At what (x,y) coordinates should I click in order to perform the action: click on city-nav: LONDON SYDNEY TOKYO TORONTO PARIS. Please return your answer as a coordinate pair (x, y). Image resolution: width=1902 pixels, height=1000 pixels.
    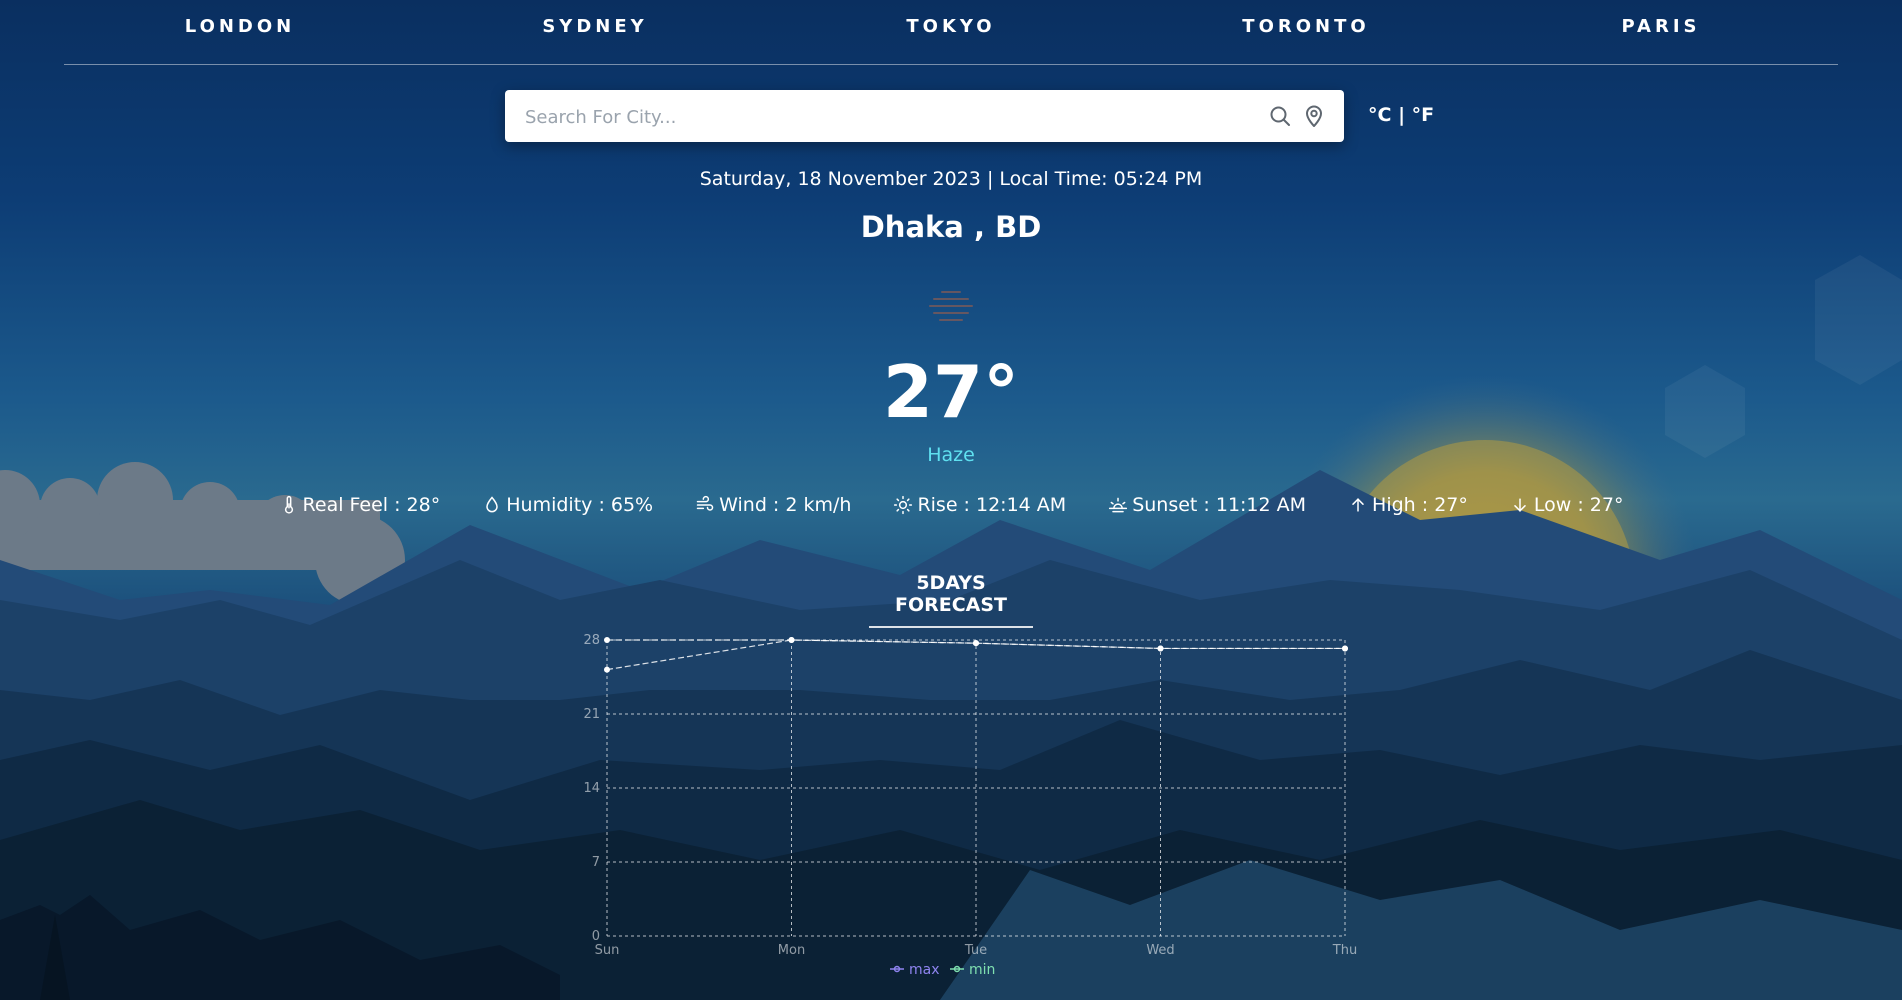
    Looking at the image, I should click on (951, 32).